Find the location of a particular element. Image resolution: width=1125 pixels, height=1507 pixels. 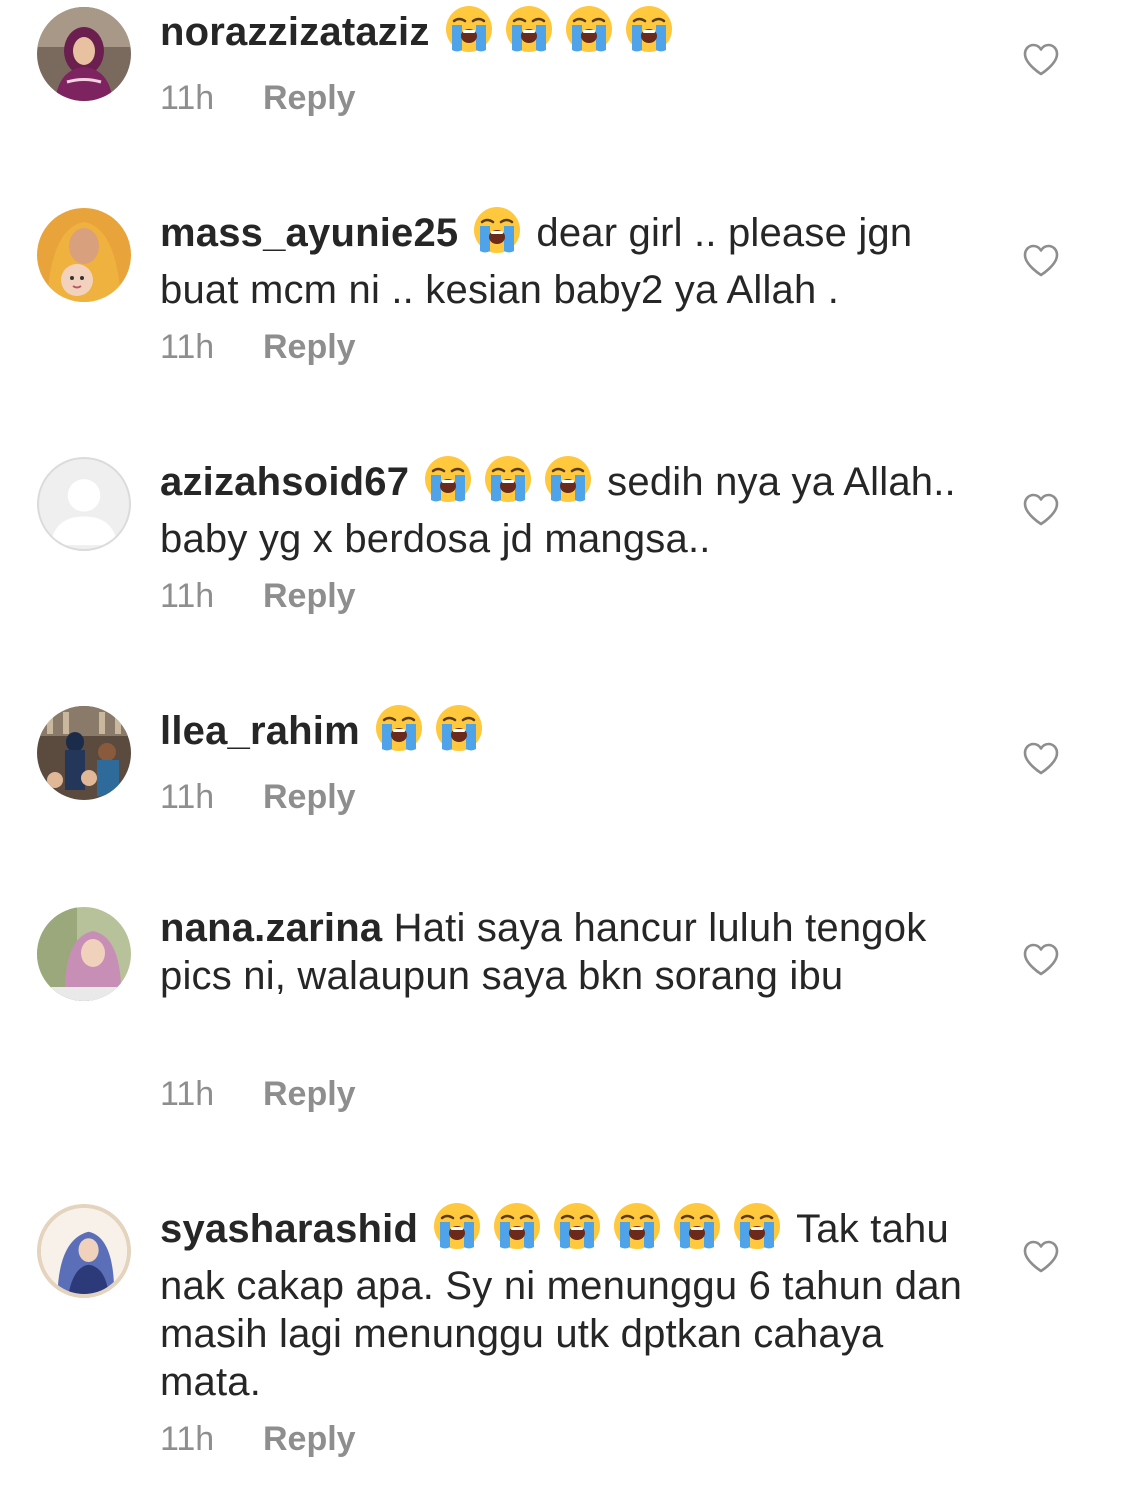

avatar-placeholder is located at coordinates (84, 504).